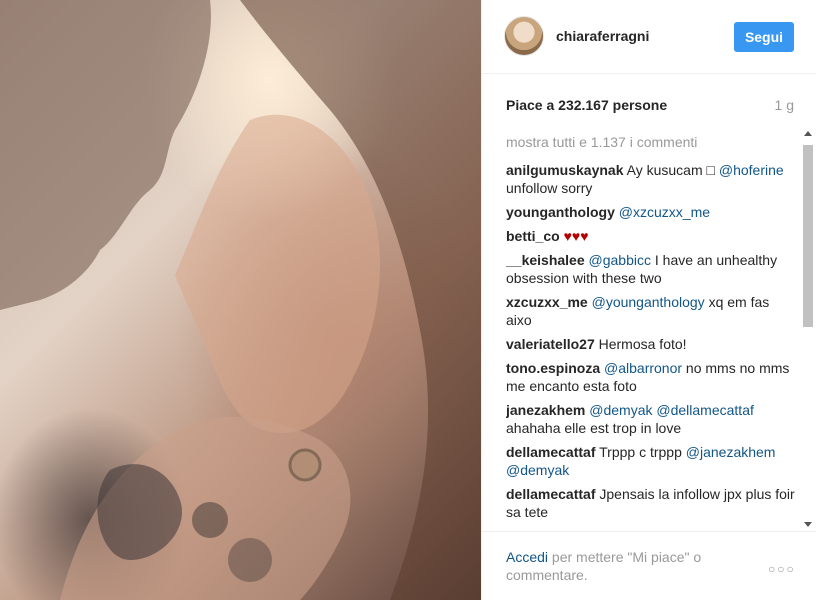 The image size is (816, 600). Describe the element at coordinates (764, 37) in the screenshot. I see `follow-button: Segui` at that location.